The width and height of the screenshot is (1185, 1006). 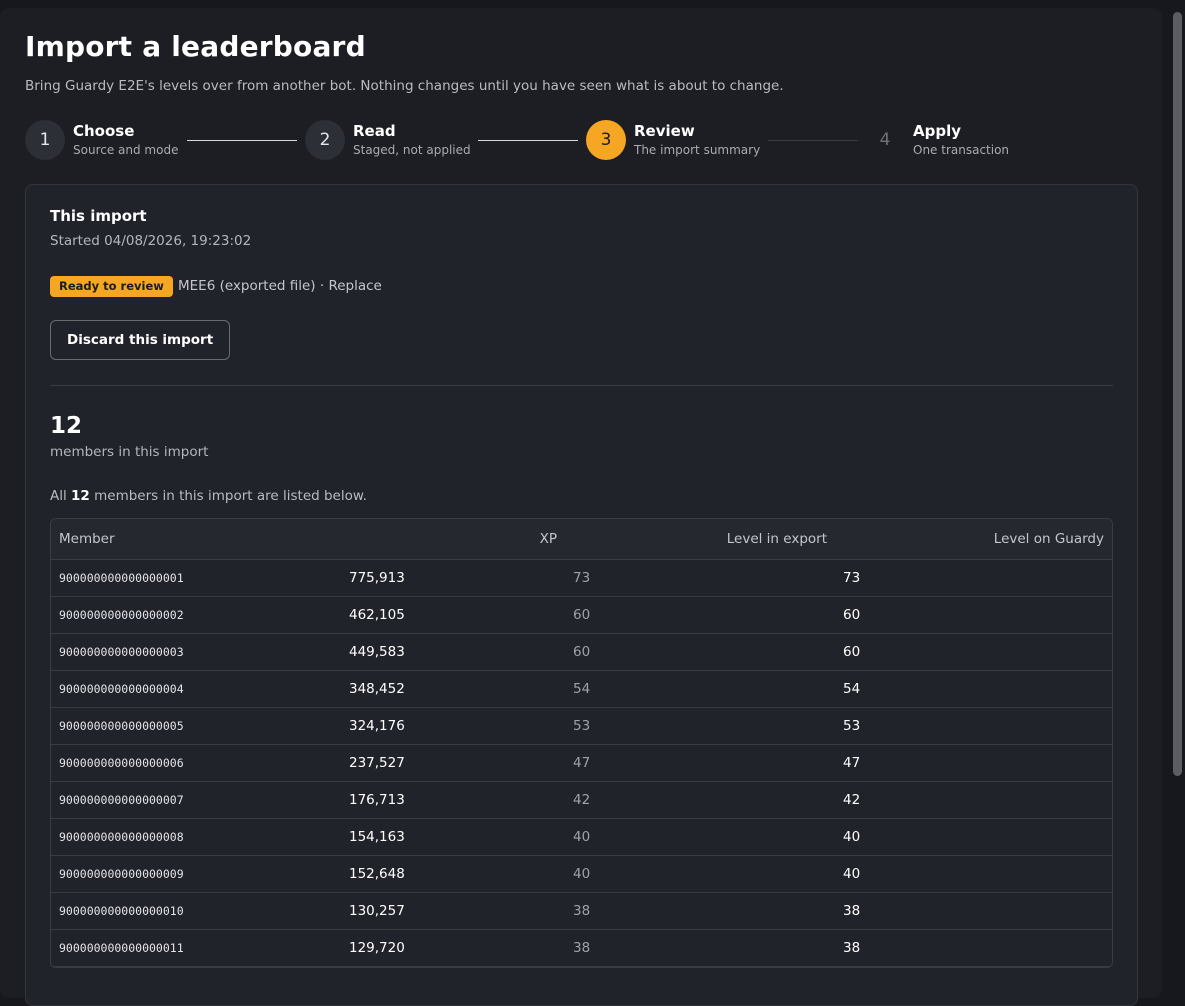 What do you see at coordinates (700, 800) in the screenshot?
I see `level-export-cell: 42` at bounding box center [700, 800].